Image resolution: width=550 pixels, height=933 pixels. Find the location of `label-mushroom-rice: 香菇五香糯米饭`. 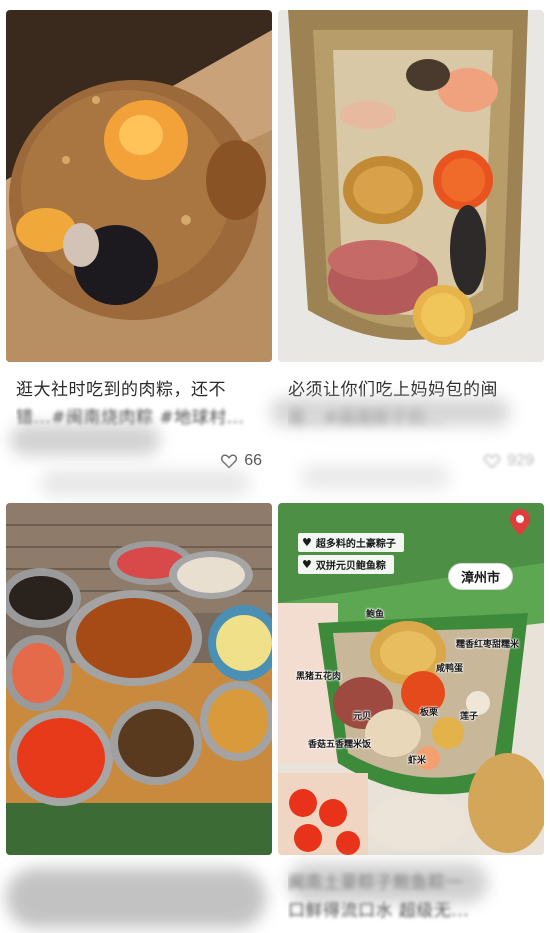

label-mushroom-rice: 香菇五香糯米饭 is located at coordinates (340, 745).